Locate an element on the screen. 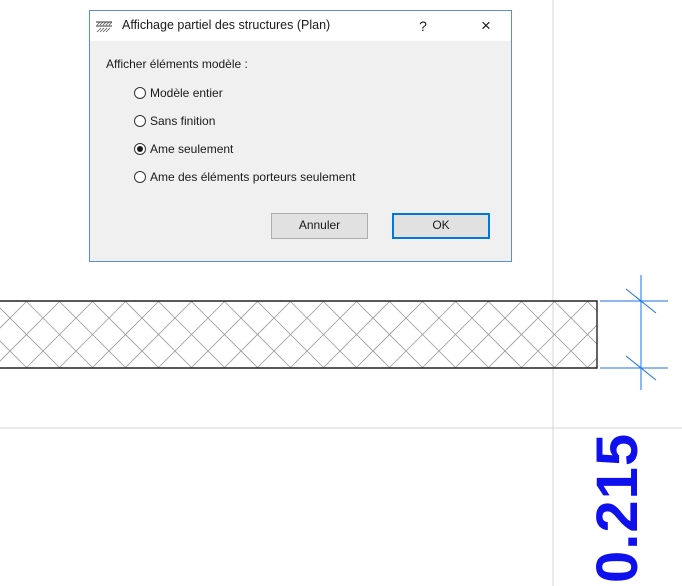  hatched-wall is located at coordinates (327, 334).